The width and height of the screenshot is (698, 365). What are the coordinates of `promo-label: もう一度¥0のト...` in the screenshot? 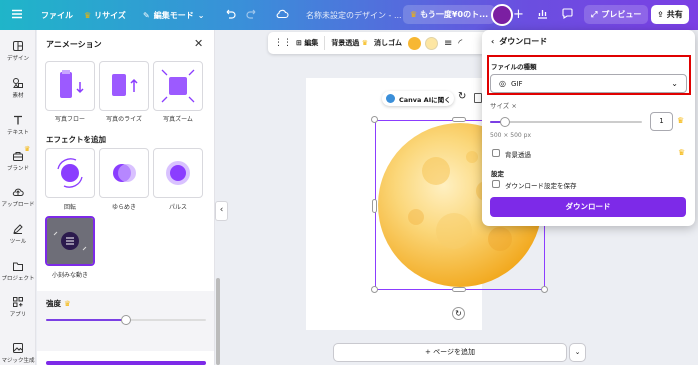 It's located at (454, 14).